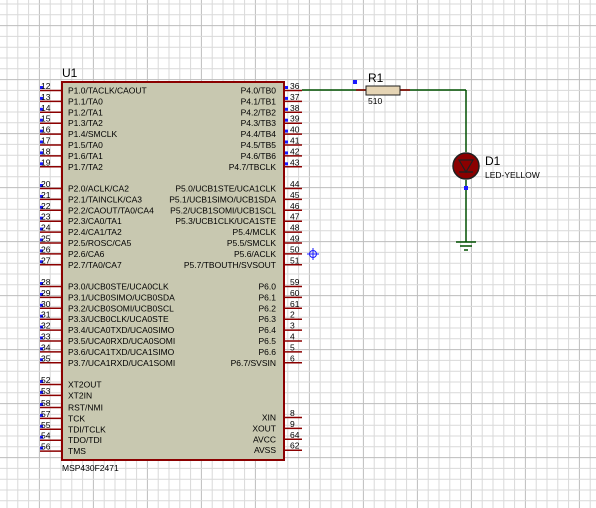 This screenshot has height=508, width=596. Describe the element at coordinates (92, 134) in the screenshot. I see `pin-label: P1.4/SMCLK` at that location.